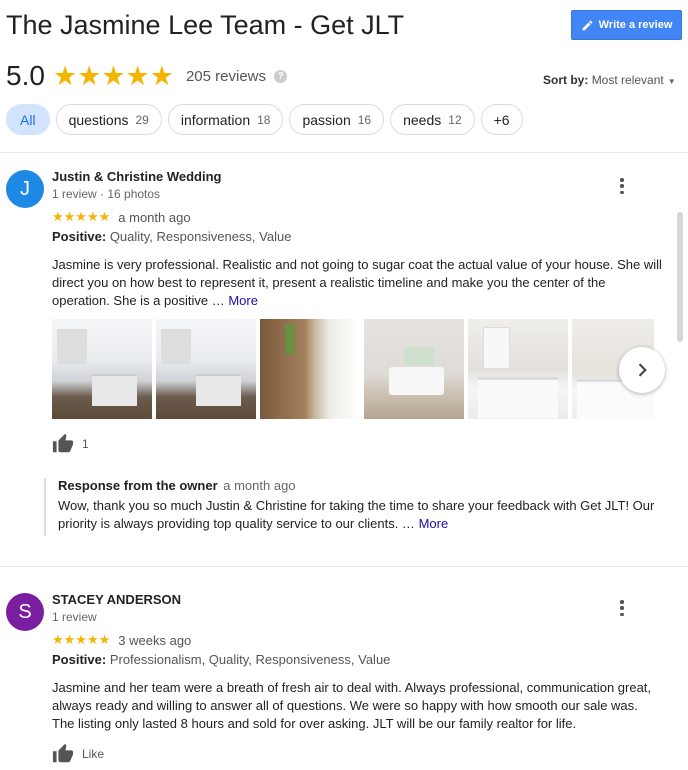  I want to click on chip-information: information 18, so click(225, 119).